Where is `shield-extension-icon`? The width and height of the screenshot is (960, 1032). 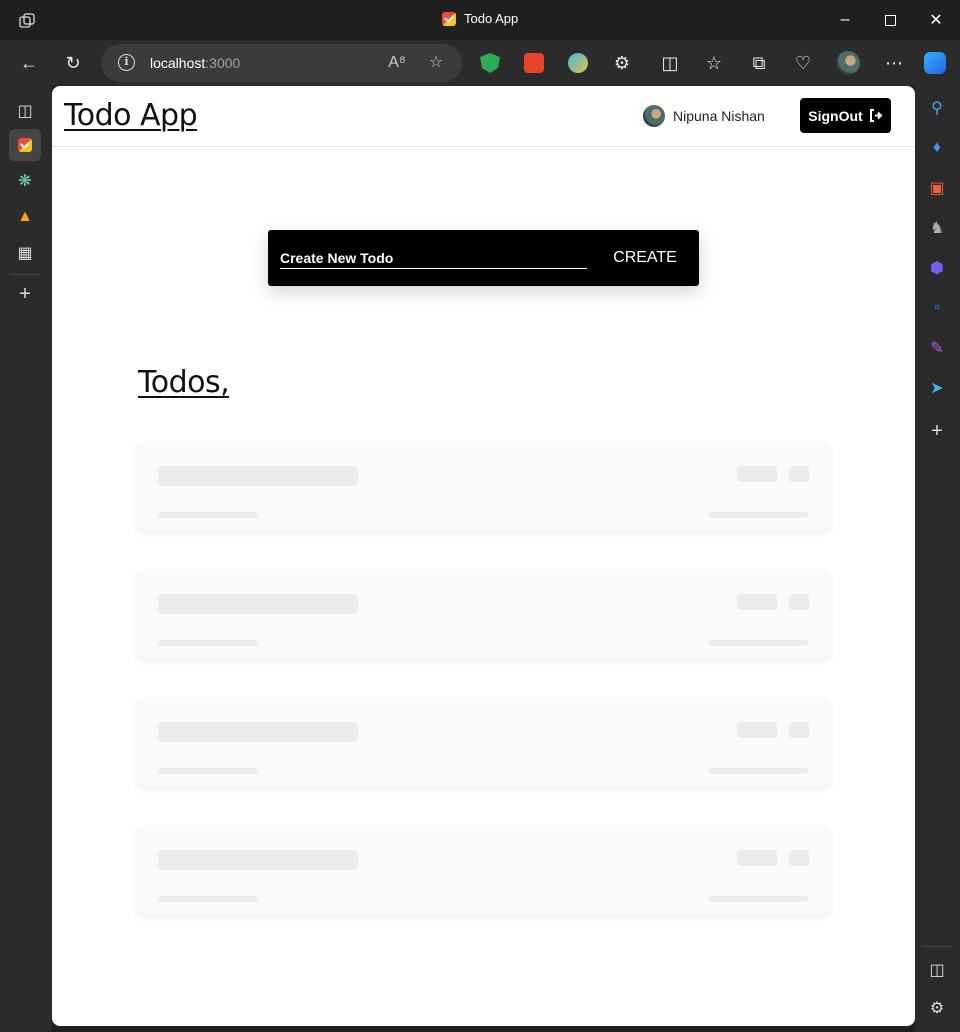 shield-extension-icon is located at coordinates (490, 63).